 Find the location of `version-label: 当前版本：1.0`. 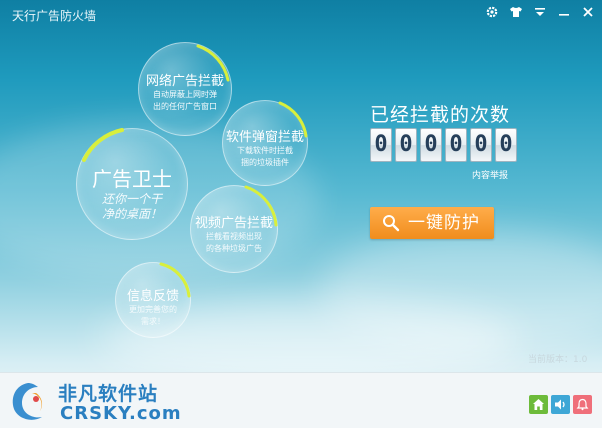

version-label: 当前版本：1.0 is located at coordinates (558, 360).